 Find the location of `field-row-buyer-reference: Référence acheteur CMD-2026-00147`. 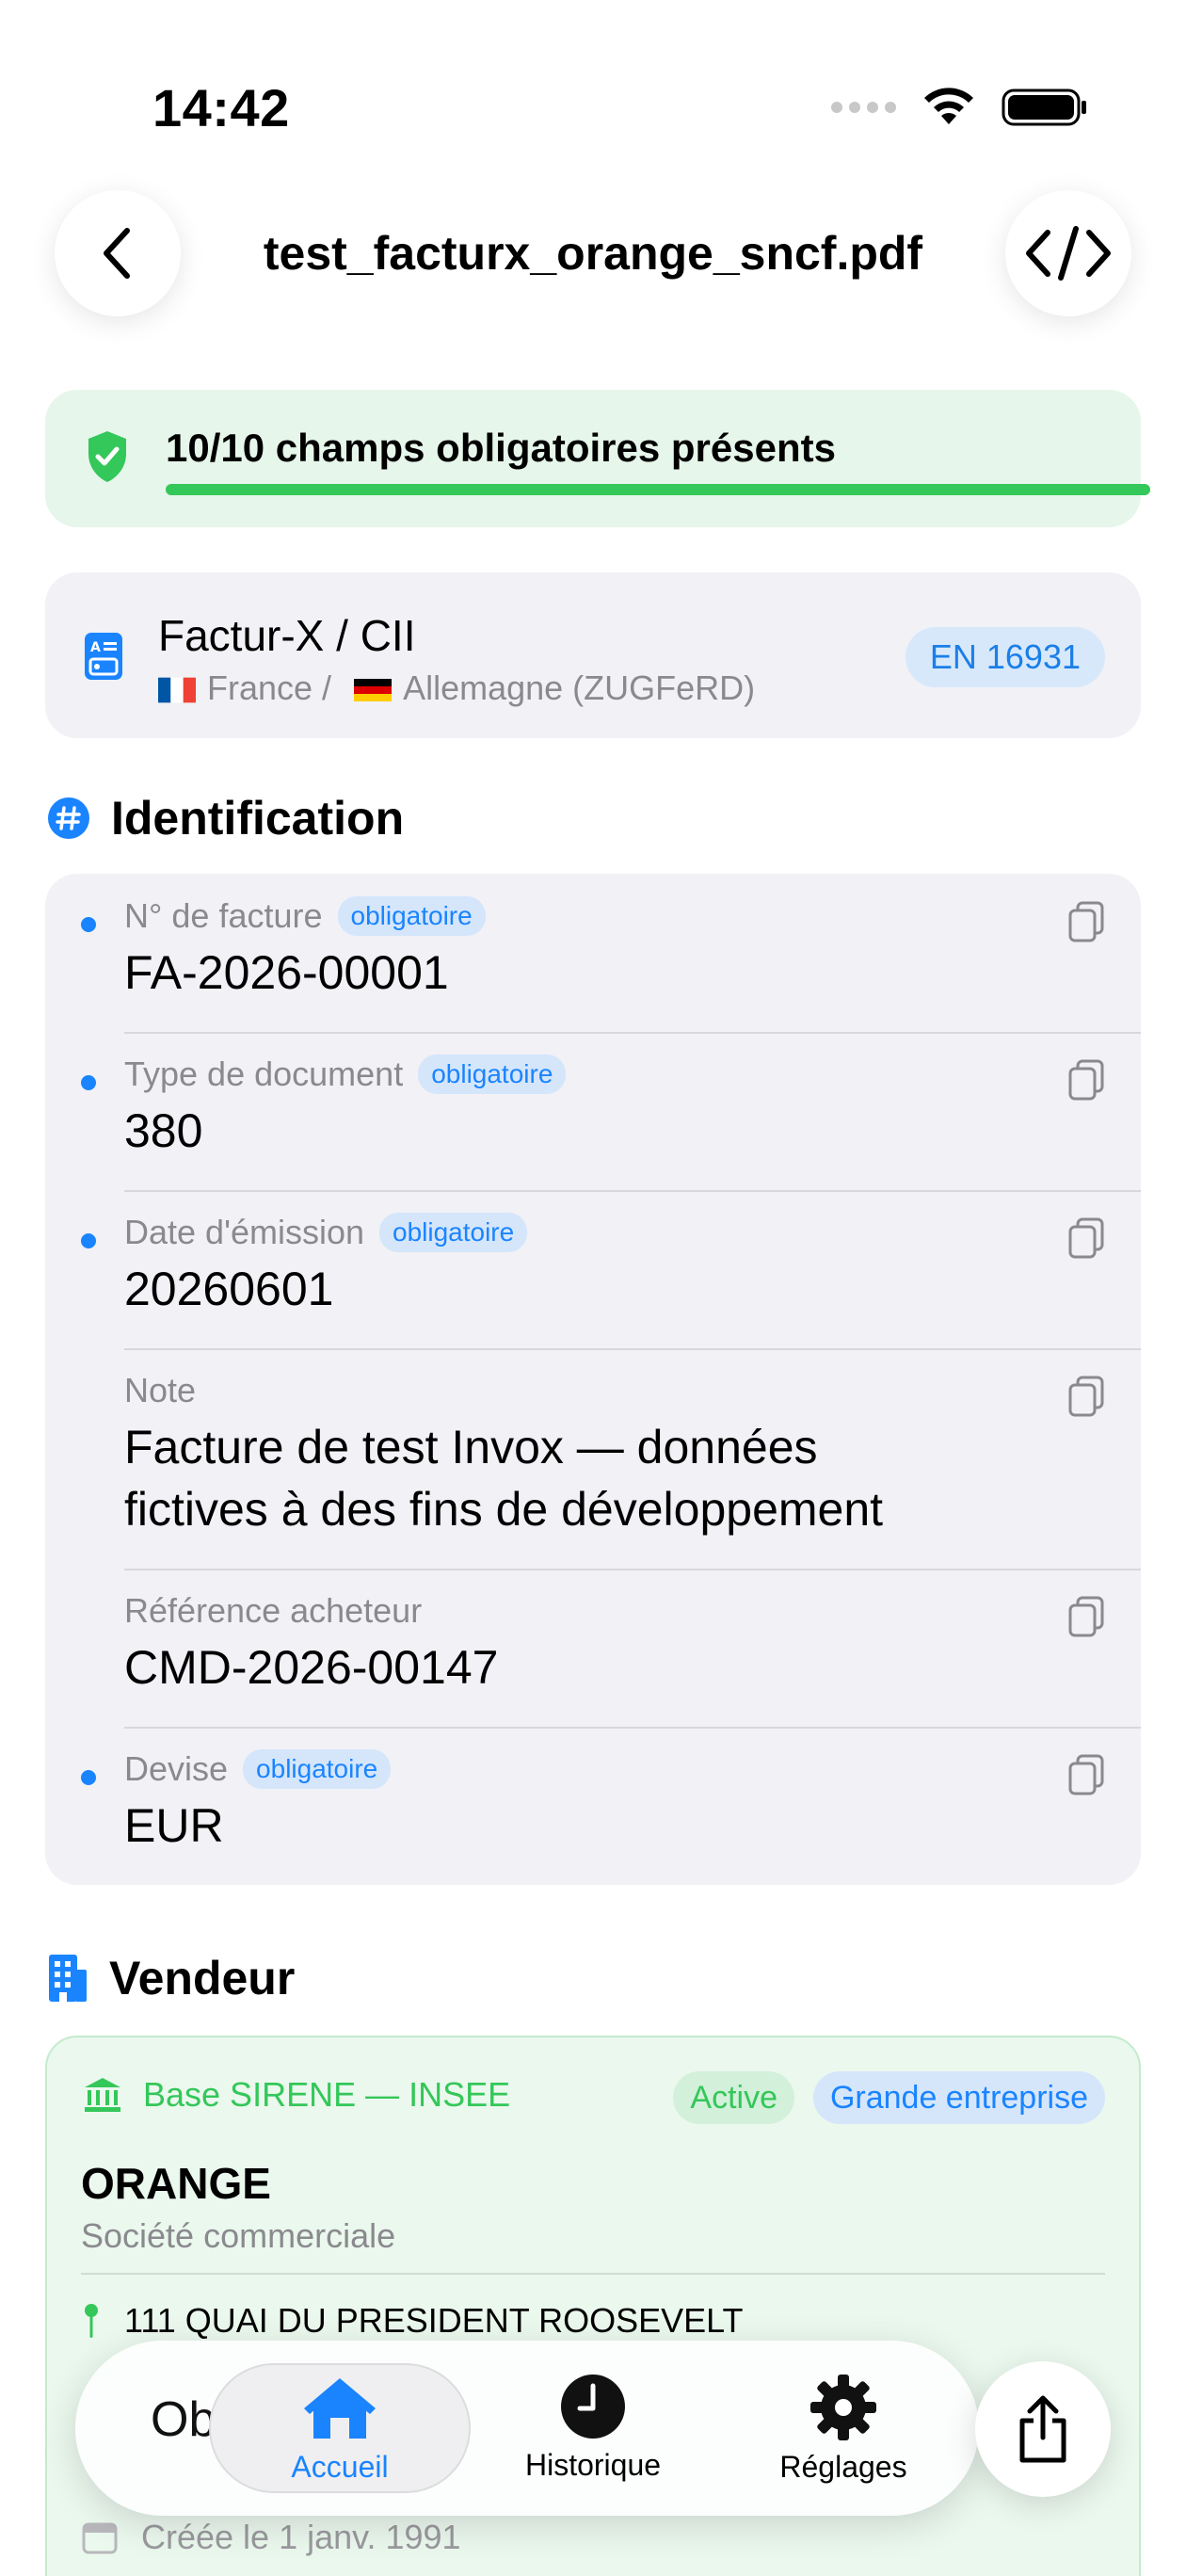

field-row-buyer-reference: Référence acheteur CMD-2026-00147 is located at coordinates (593, 1648).